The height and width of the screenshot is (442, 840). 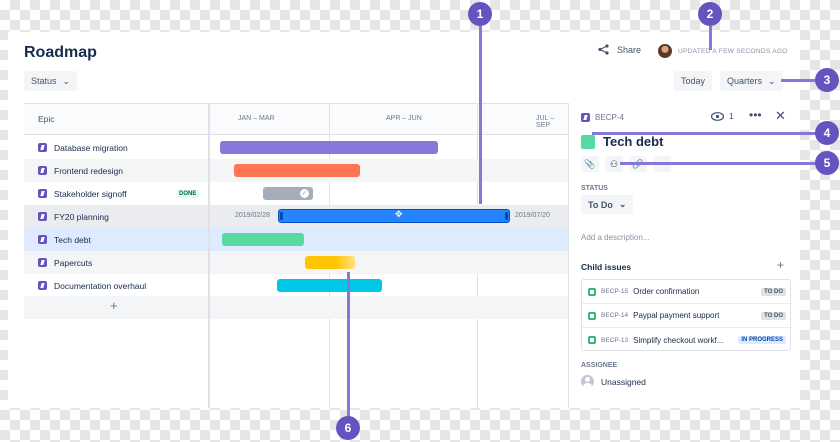 What do you see at coordinates (188, 193) in the screenshot?
I see `done-badge: DONE` at bounding box center [188, 193].